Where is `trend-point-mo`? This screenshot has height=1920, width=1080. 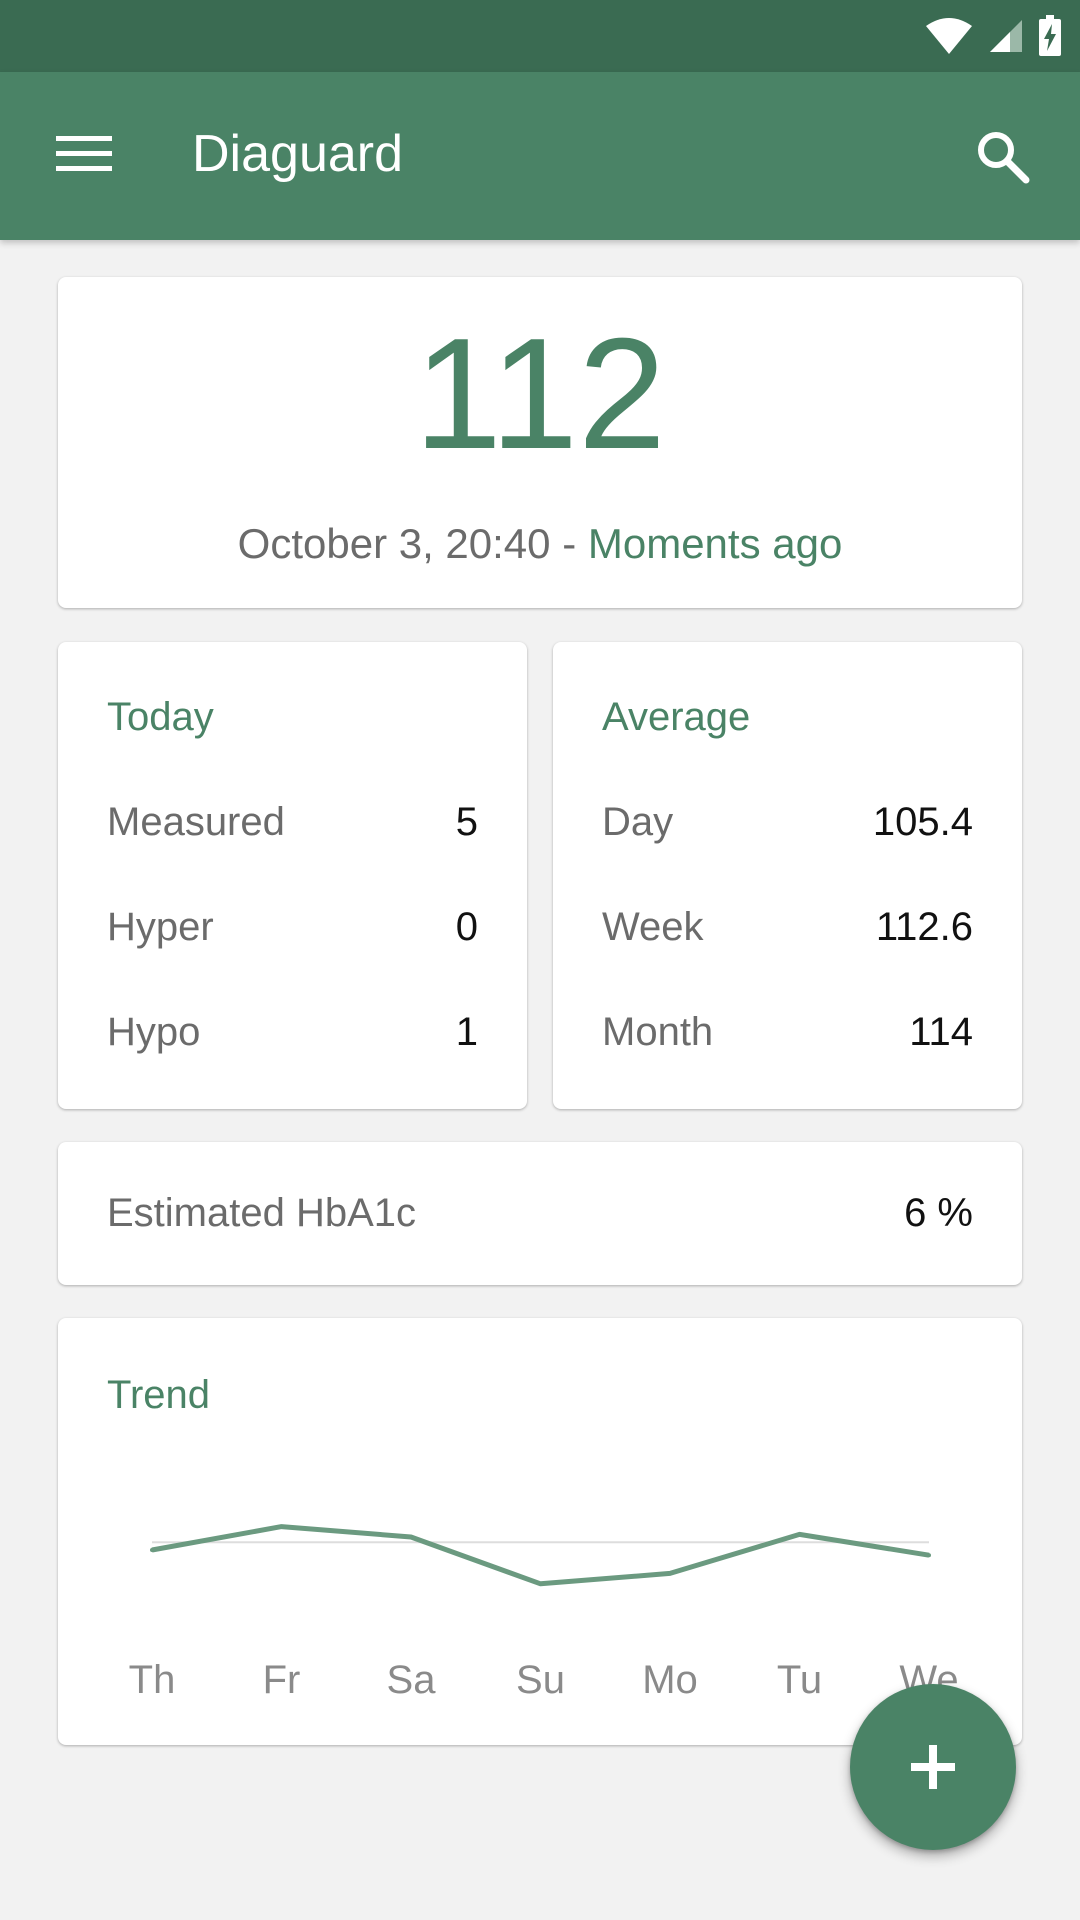
trend-point-mo is located at coordinates (670, 1573).